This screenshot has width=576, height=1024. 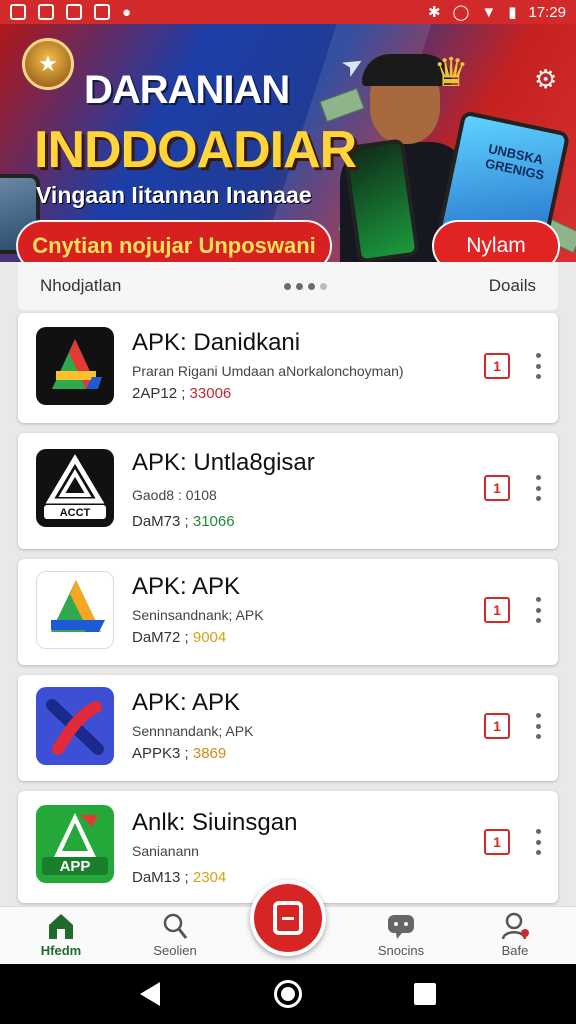 What do you see at coordinates (193, 731) in the screenshot?
I see `app-description: Sennnandank; APK` at bounding box center [193, 731].